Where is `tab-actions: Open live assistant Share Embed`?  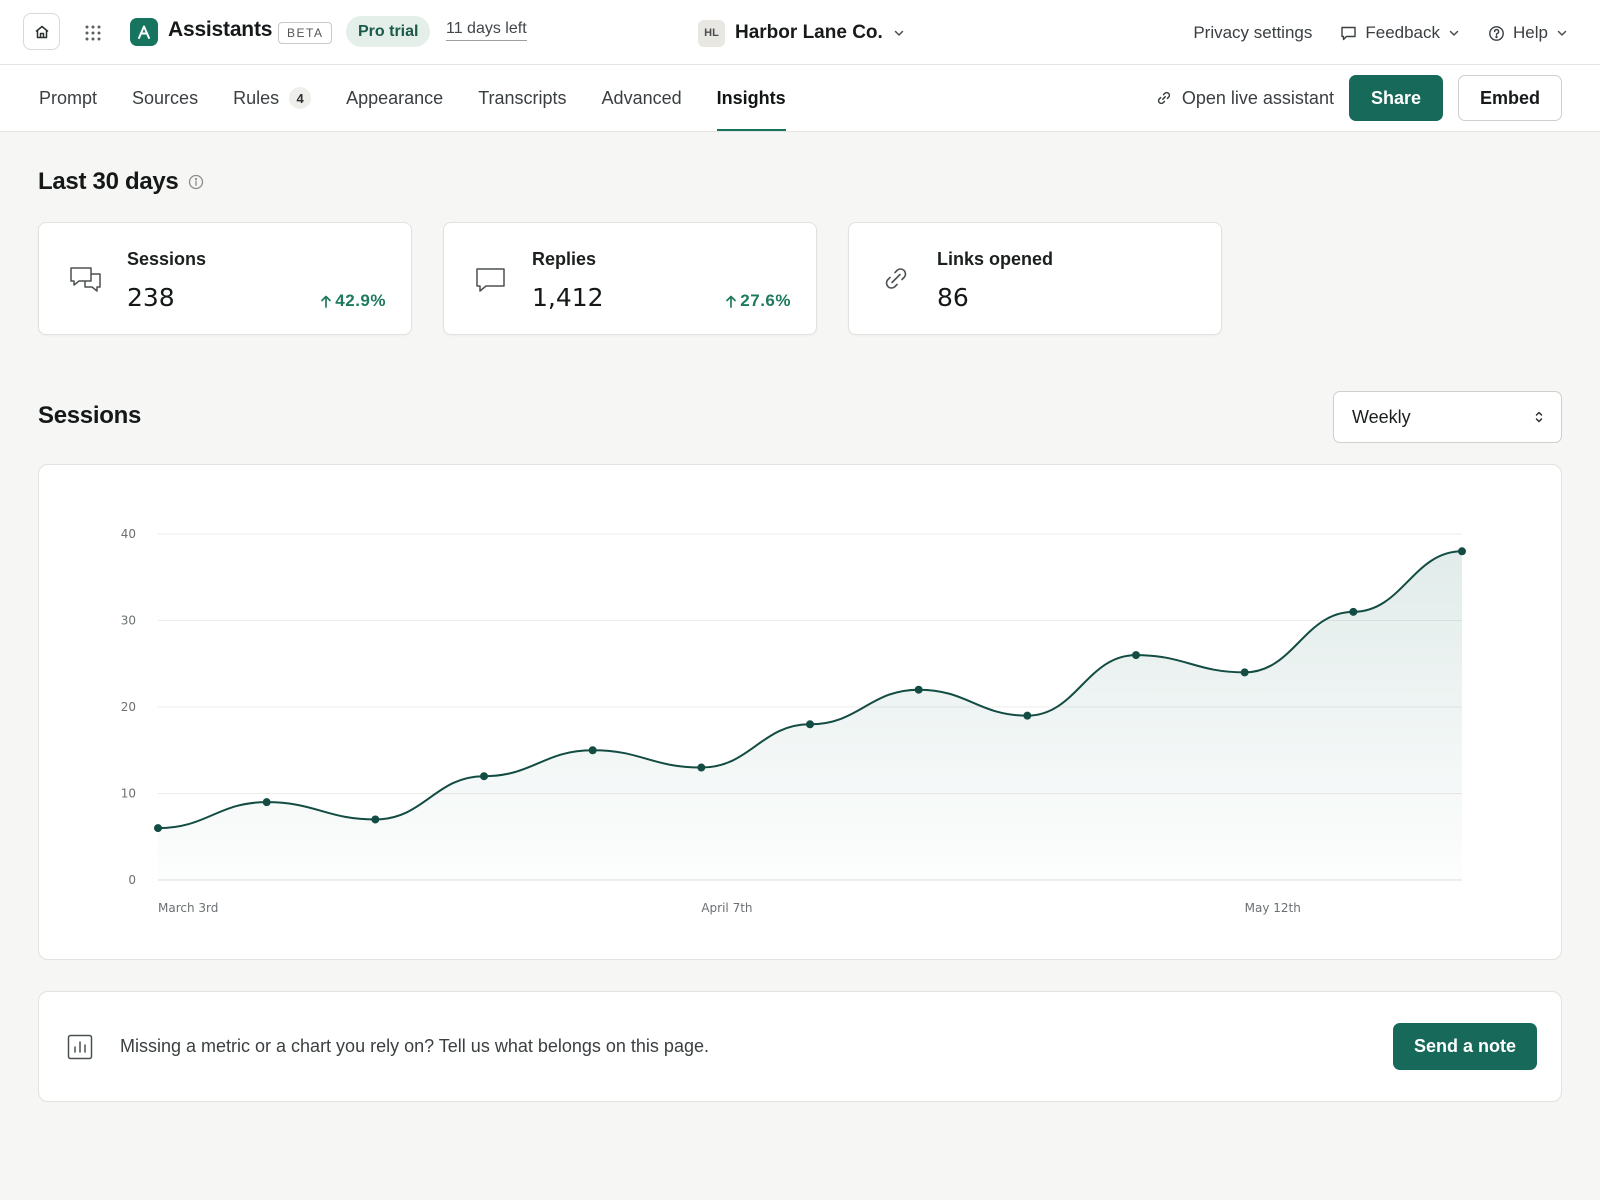 tab-actions: Open live assistant Share Embed is located at coordinates (1359, 98).